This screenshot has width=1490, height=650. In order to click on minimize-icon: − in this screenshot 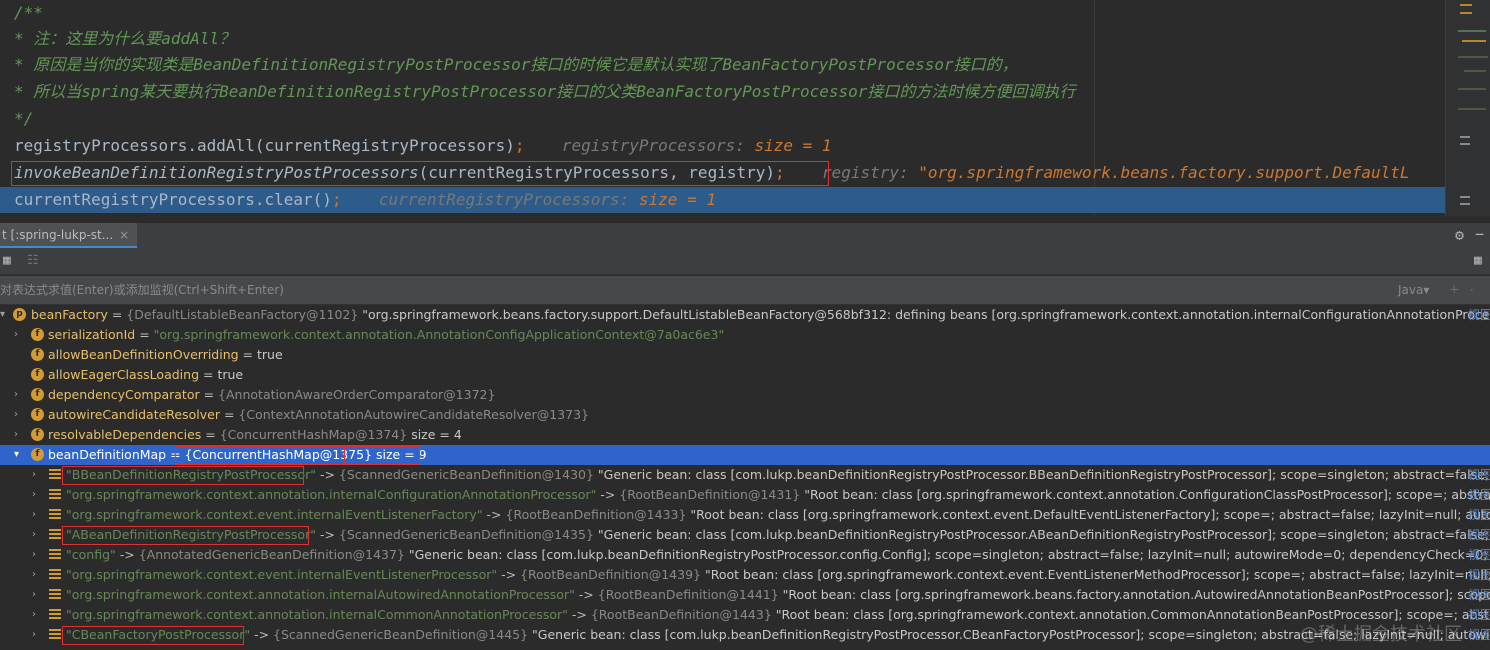, I will do `click(1479, 234)`.